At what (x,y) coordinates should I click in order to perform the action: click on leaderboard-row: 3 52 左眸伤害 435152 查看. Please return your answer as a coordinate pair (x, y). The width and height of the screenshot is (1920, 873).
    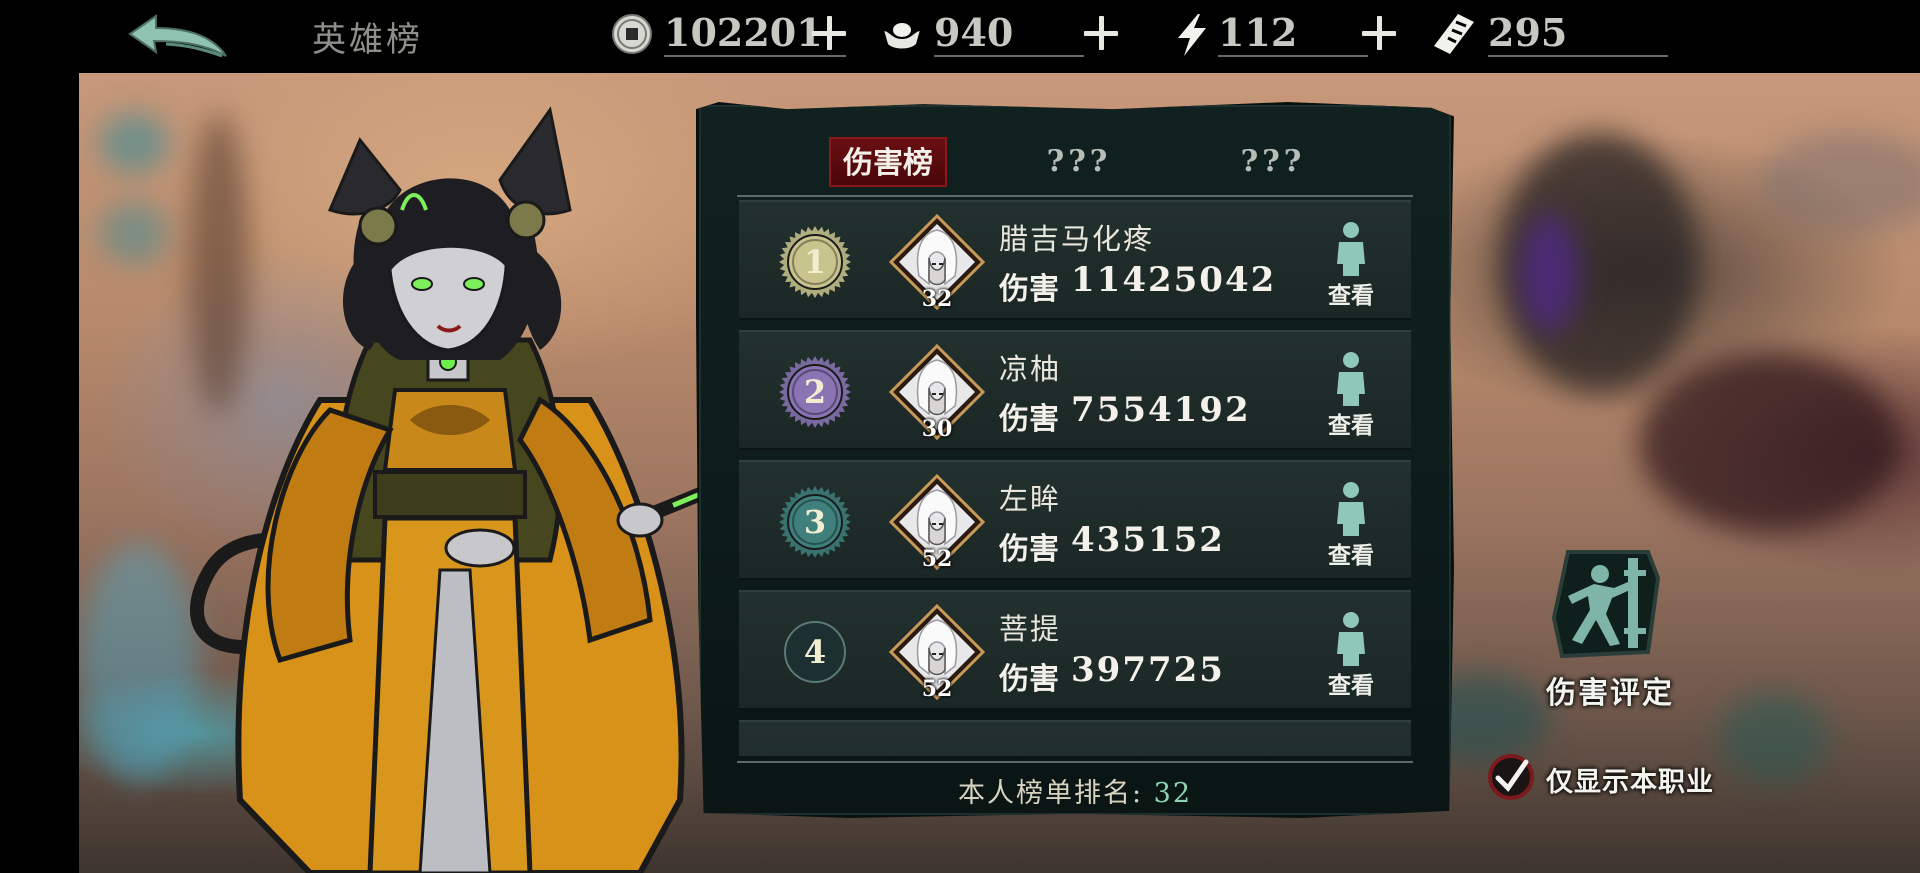
    Looking at the image, I should click on (1075, 520).